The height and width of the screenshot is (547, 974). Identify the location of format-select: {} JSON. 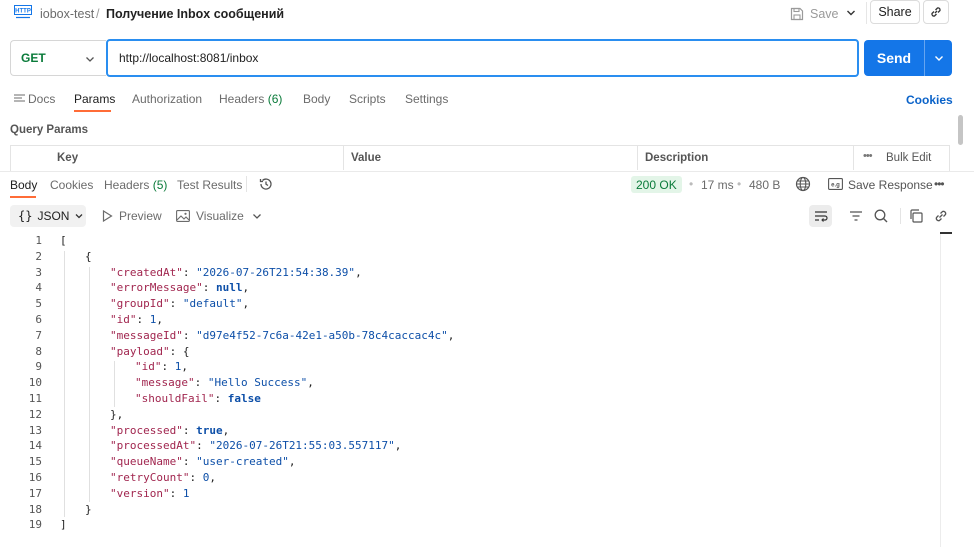
(48, 216).